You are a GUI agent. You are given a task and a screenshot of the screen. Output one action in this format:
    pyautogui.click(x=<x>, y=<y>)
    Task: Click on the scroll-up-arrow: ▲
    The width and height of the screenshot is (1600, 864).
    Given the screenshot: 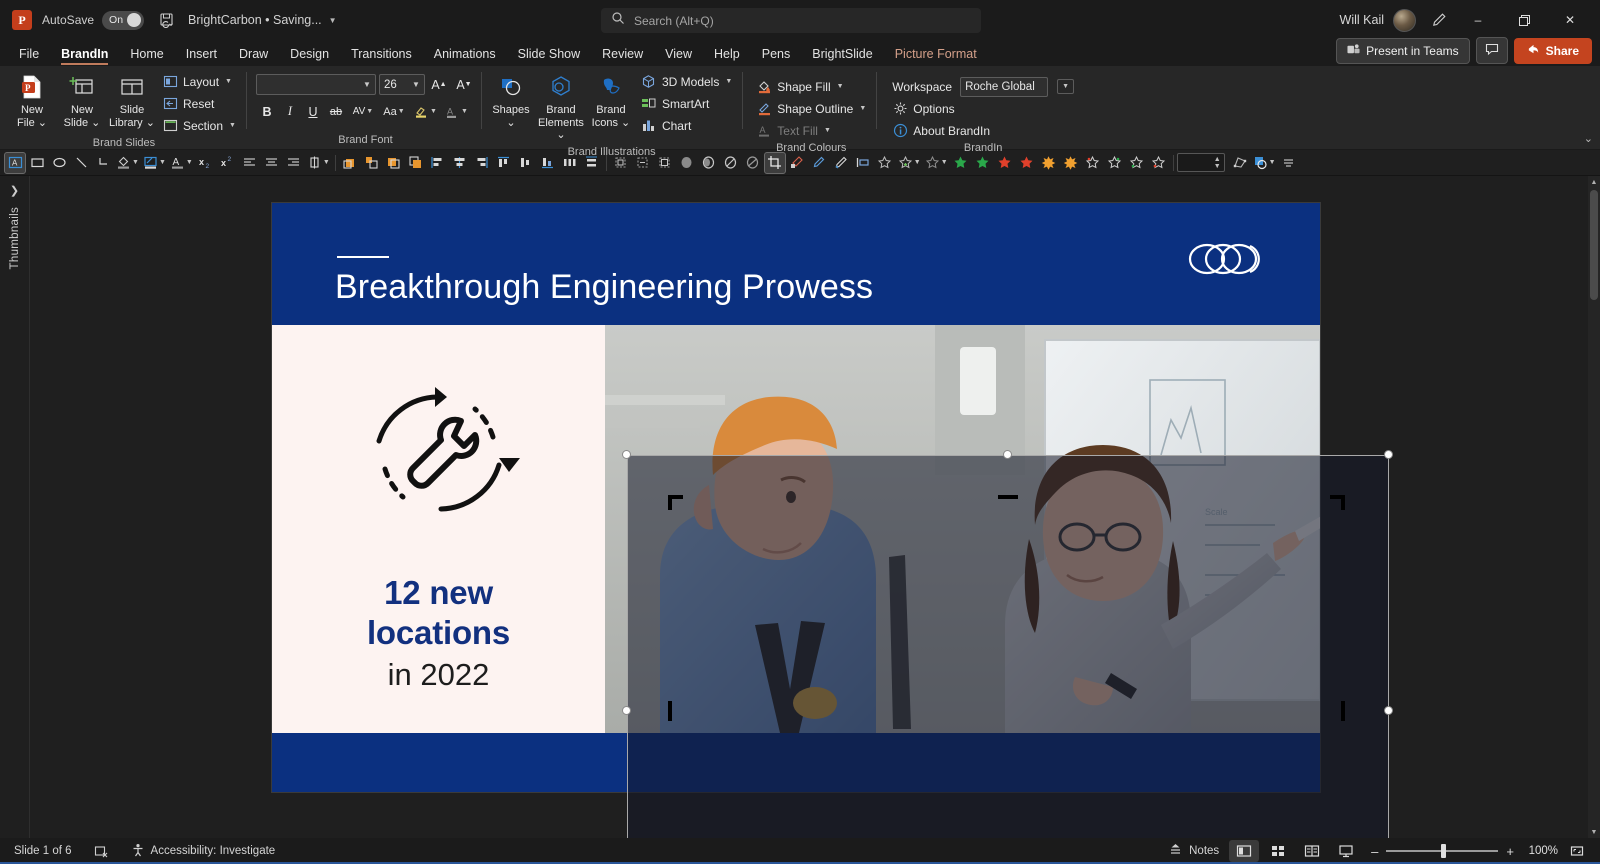 What is the action you would take?
    pyautogui.click(x=1594, y=182)
    